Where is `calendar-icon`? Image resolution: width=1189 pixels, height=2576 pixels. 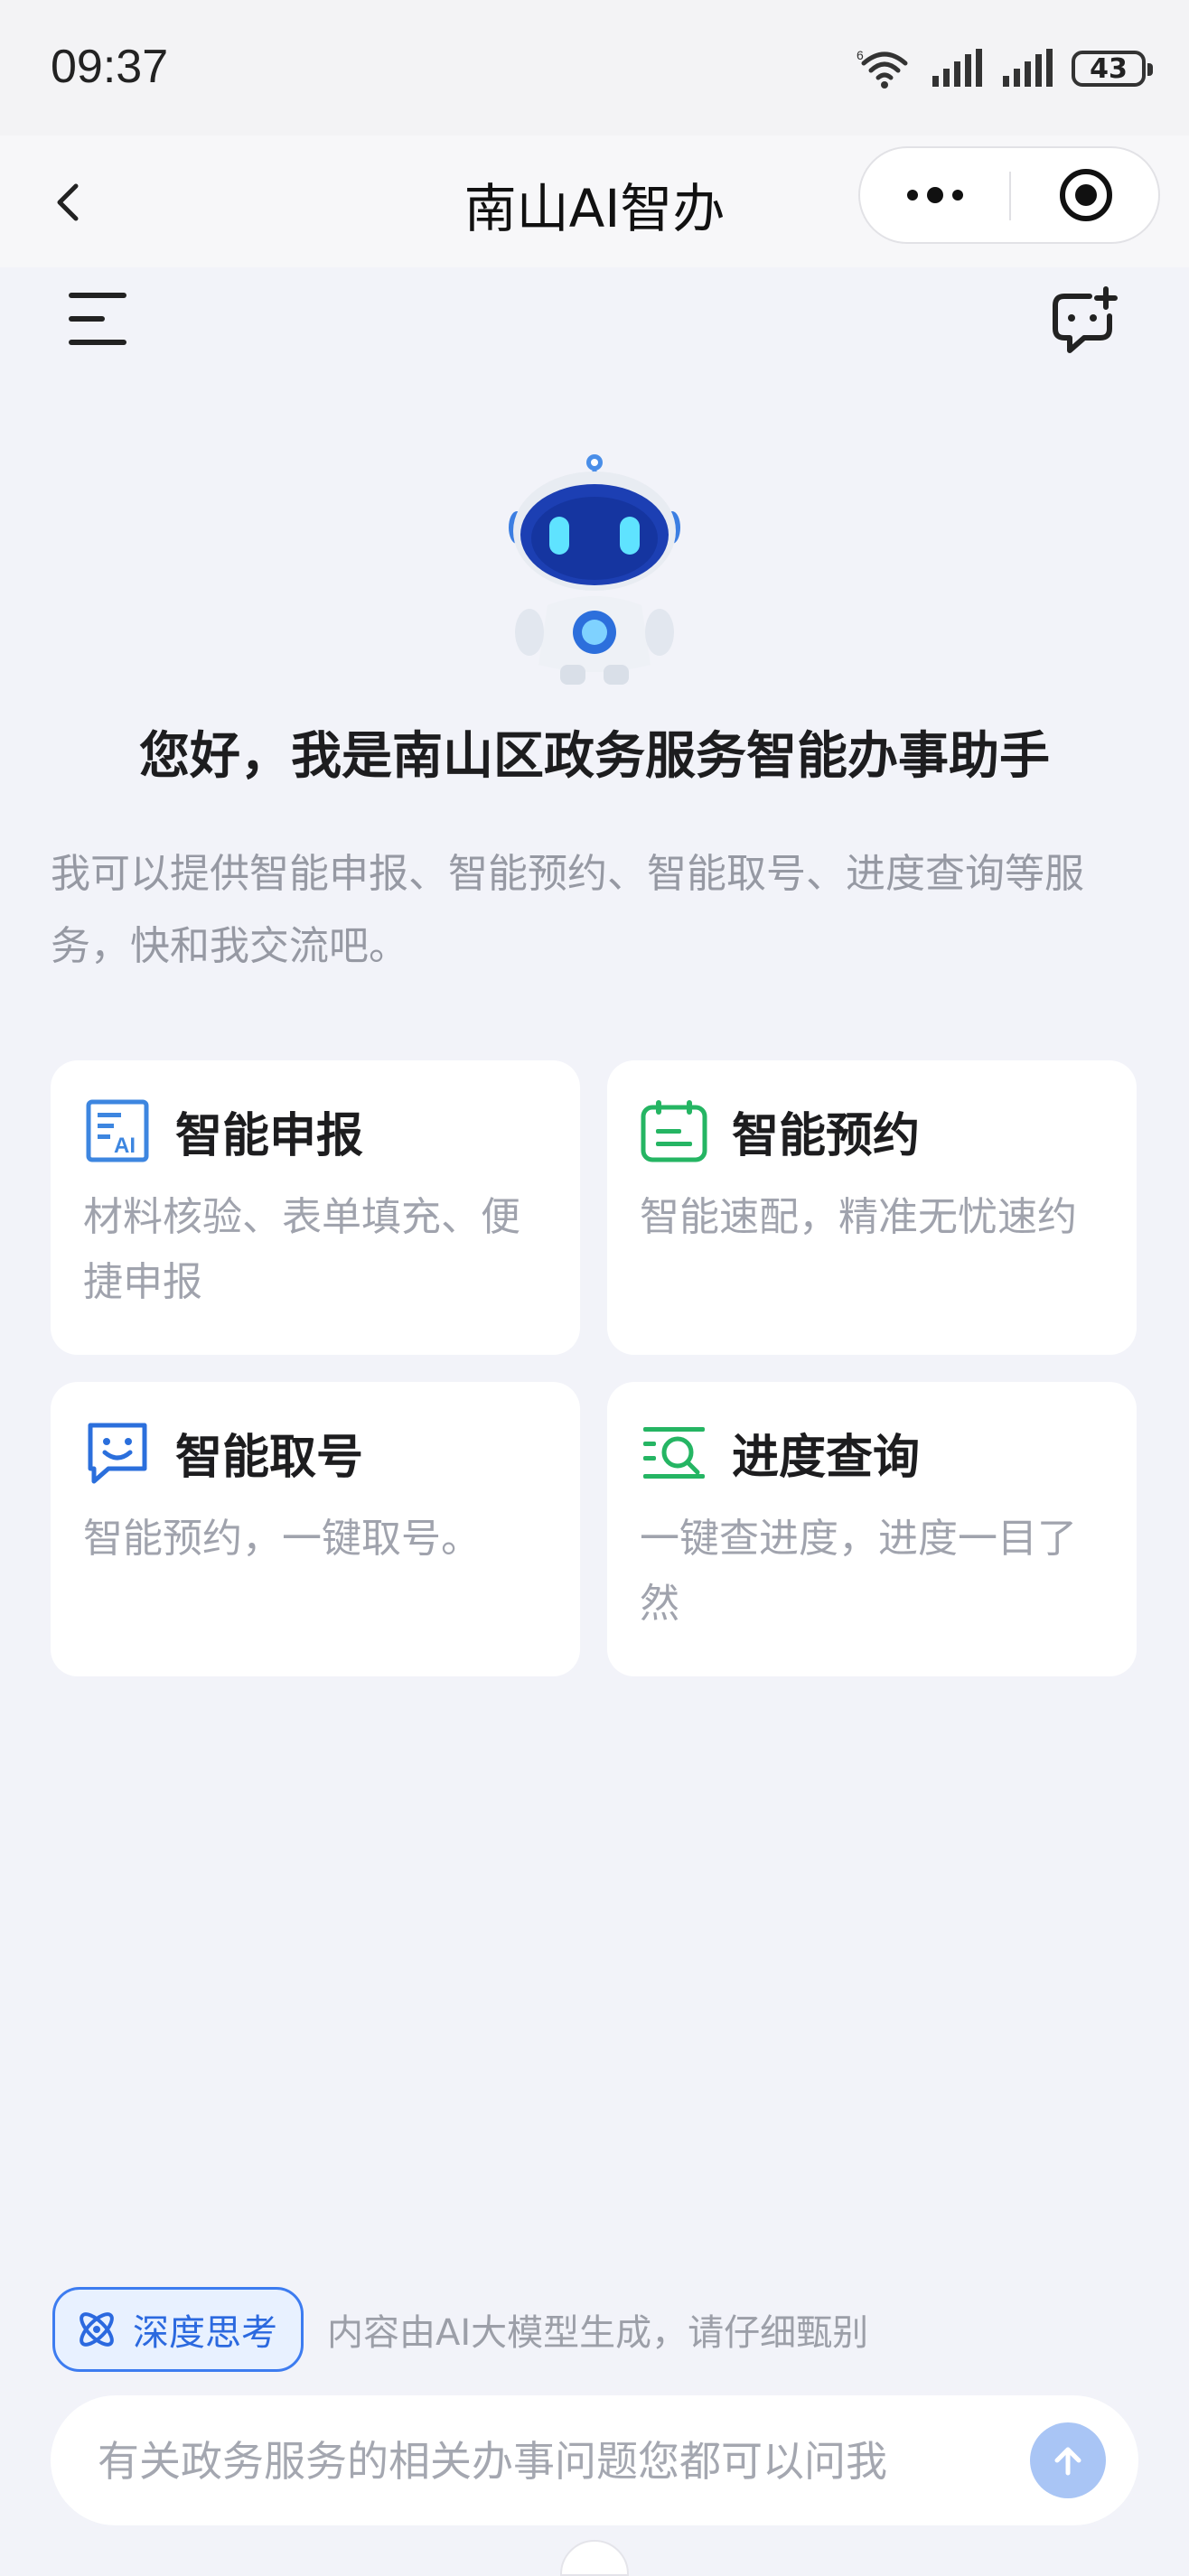 calendar-icon is located at coordinates (674, 1131).